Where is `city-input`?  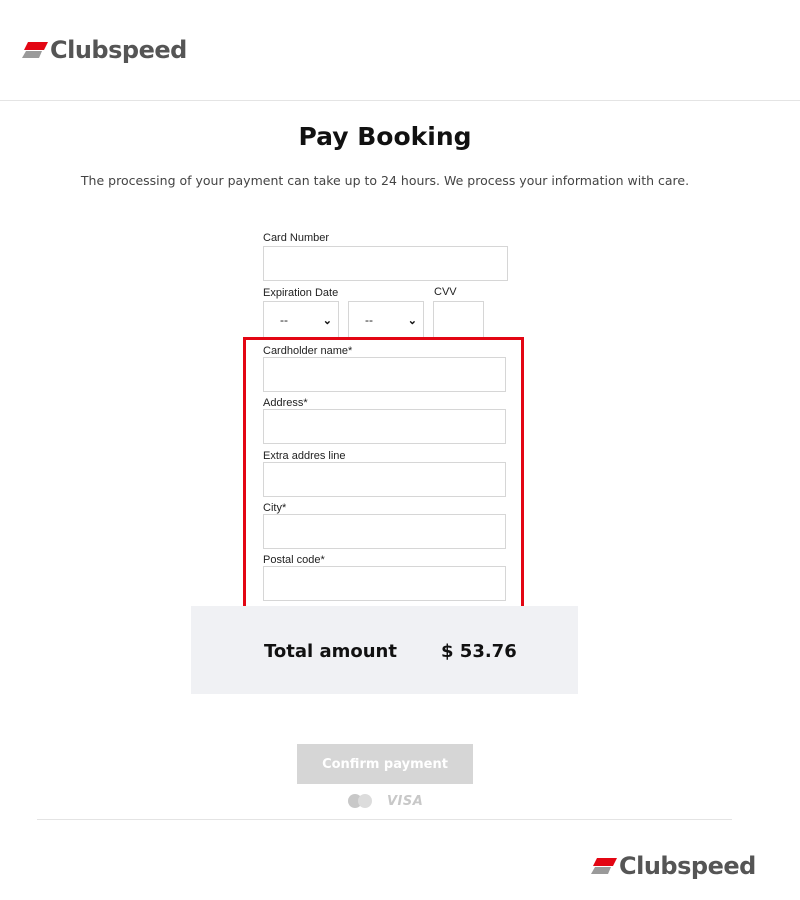 city-input is located at coordinates (384, 531).